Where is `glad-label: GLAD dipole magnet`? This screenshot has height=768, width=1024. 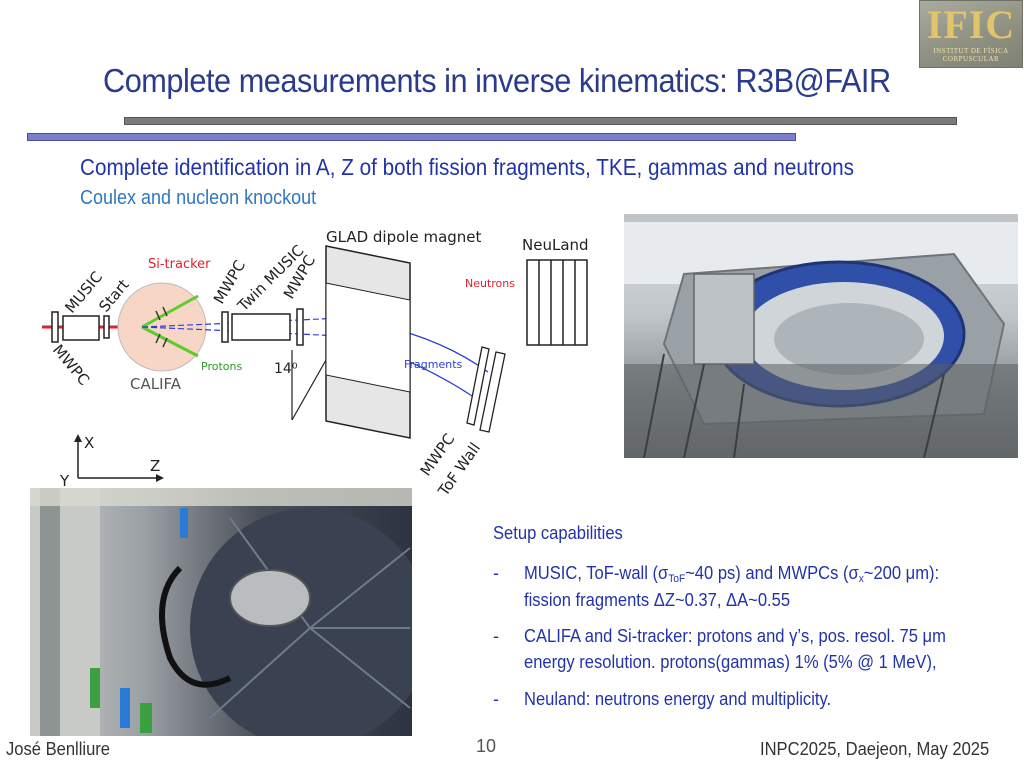 glad-label: GLAD dipole magnet is located at coordinates (404, 237).